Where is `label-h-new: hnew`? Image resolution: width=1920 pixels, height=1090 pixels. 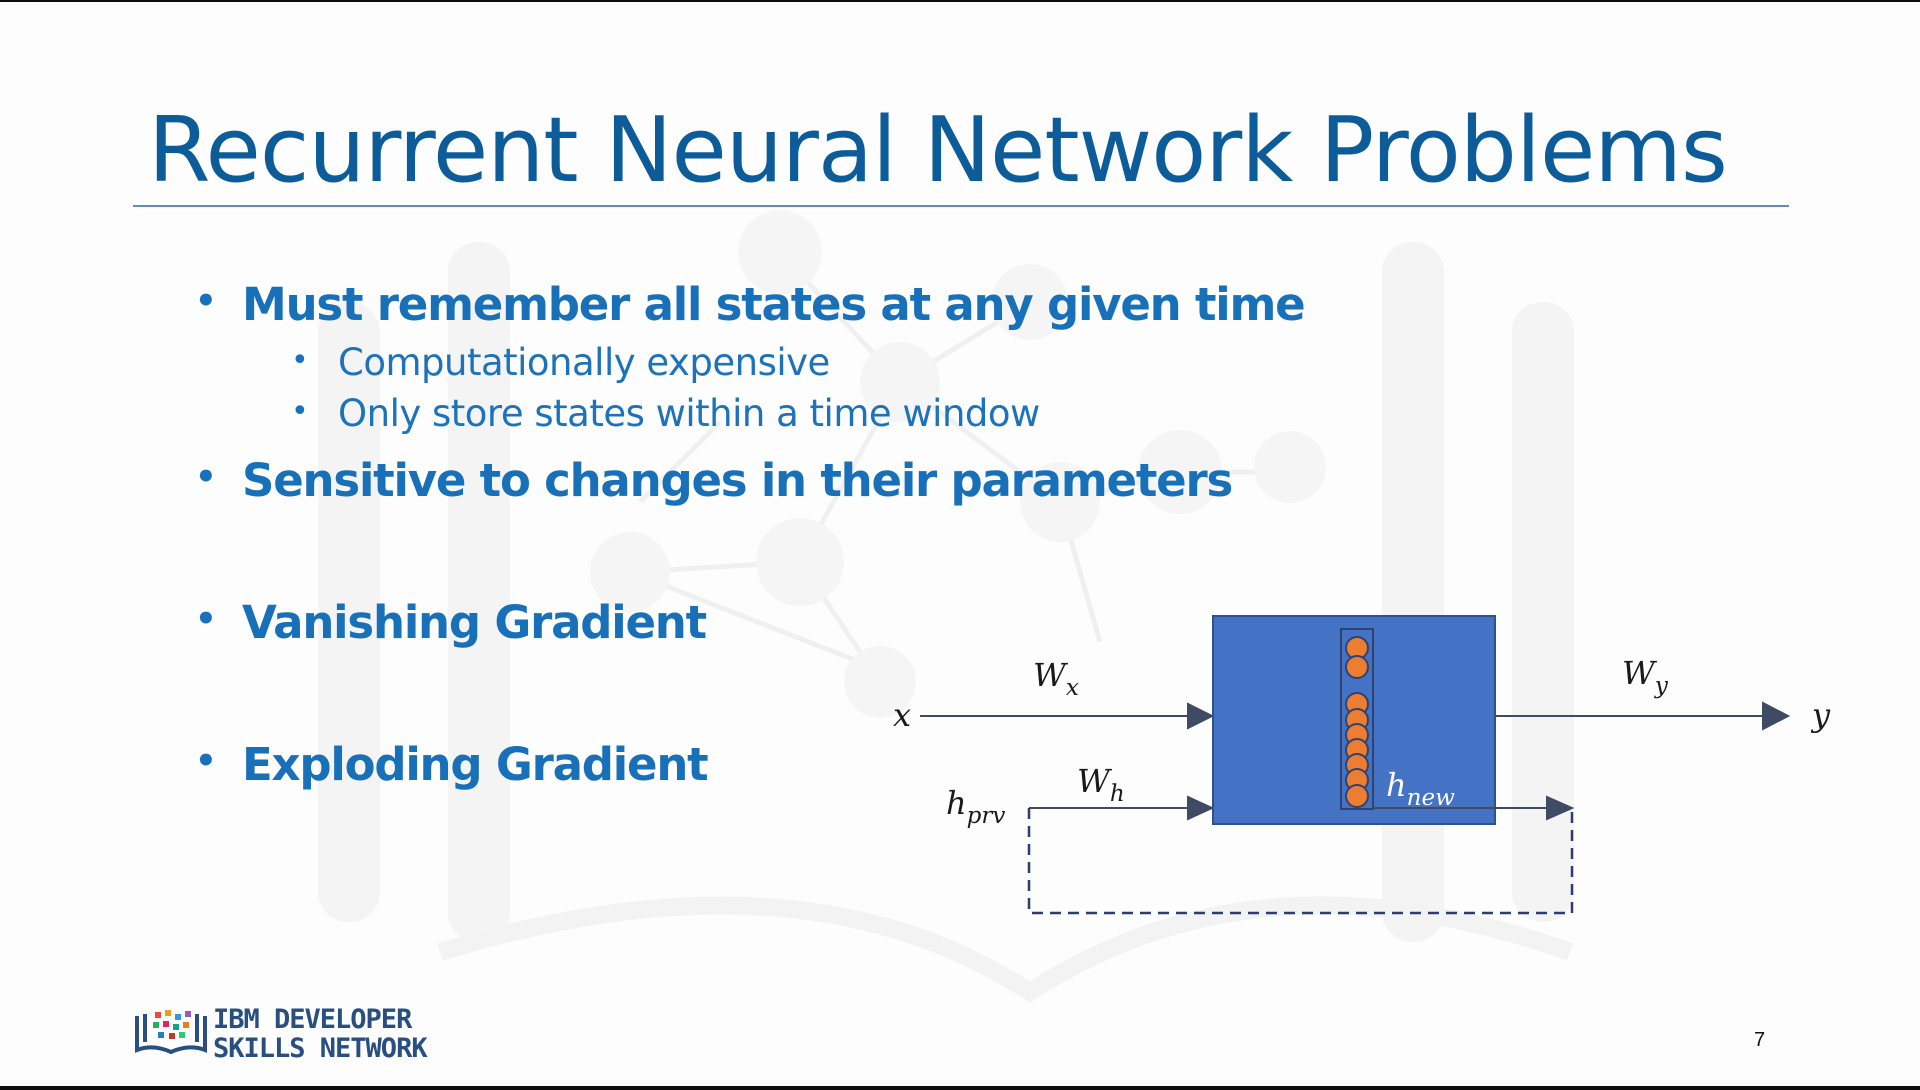 label-h-new: hnew is located at coordinates (1420, 788).